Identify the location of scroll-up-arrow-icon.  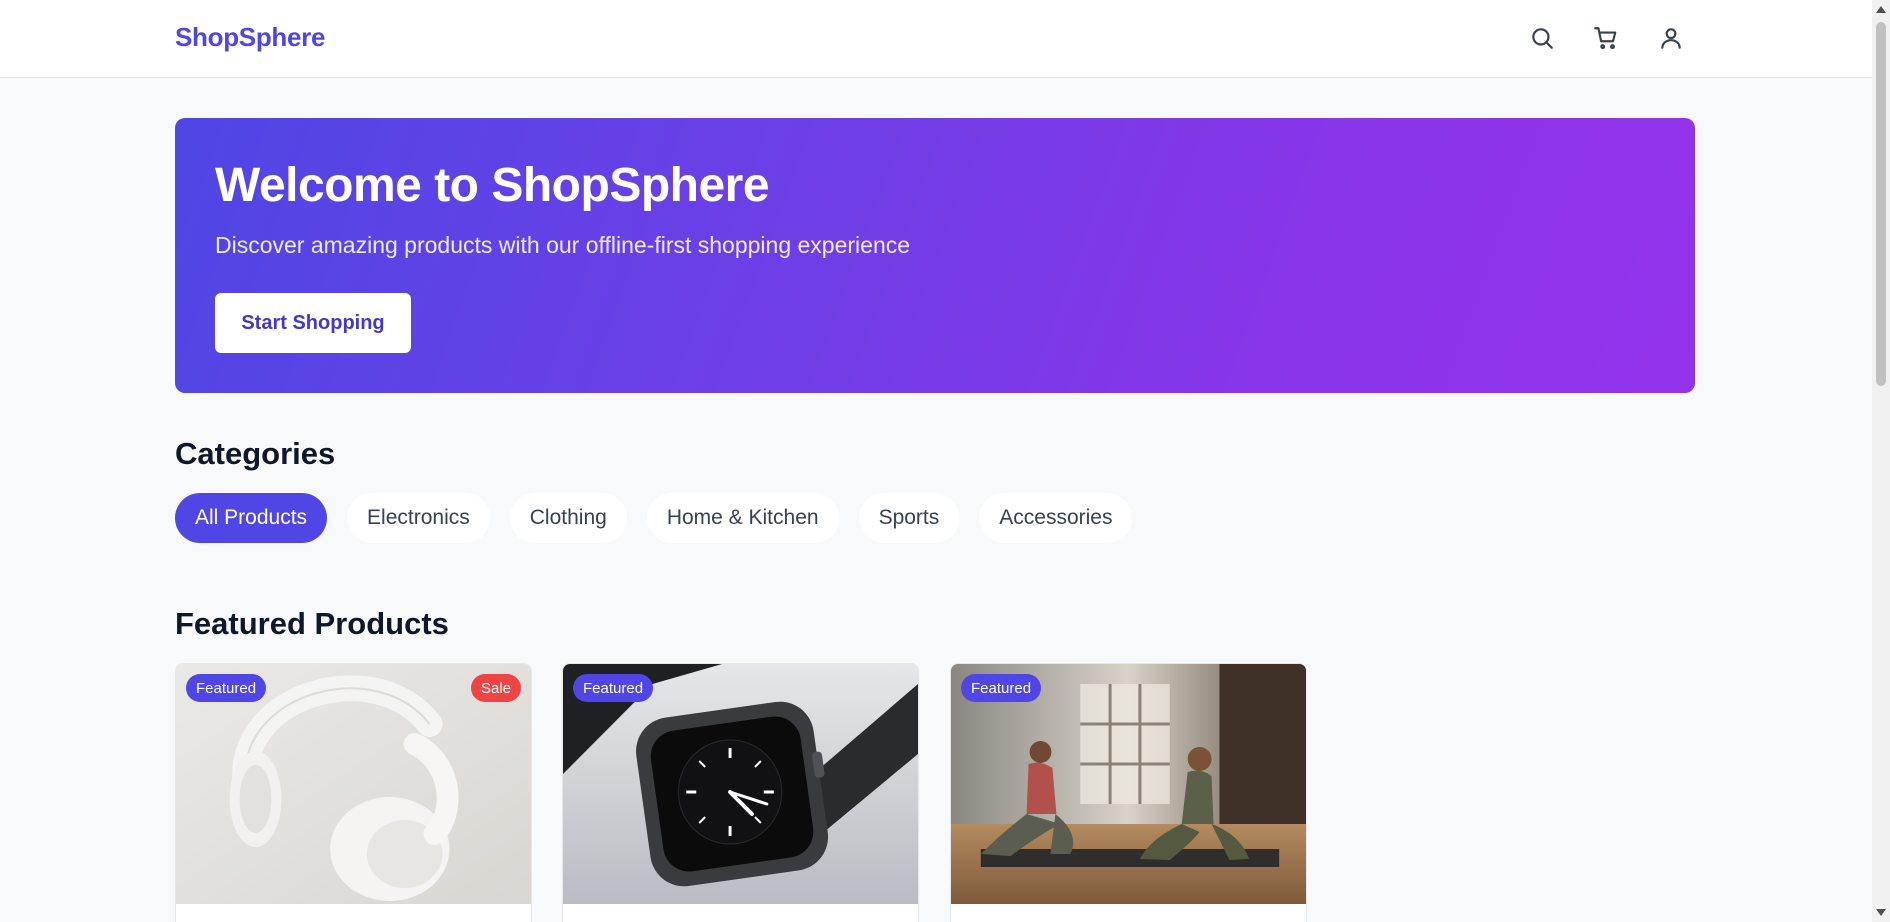
(1881, 9).